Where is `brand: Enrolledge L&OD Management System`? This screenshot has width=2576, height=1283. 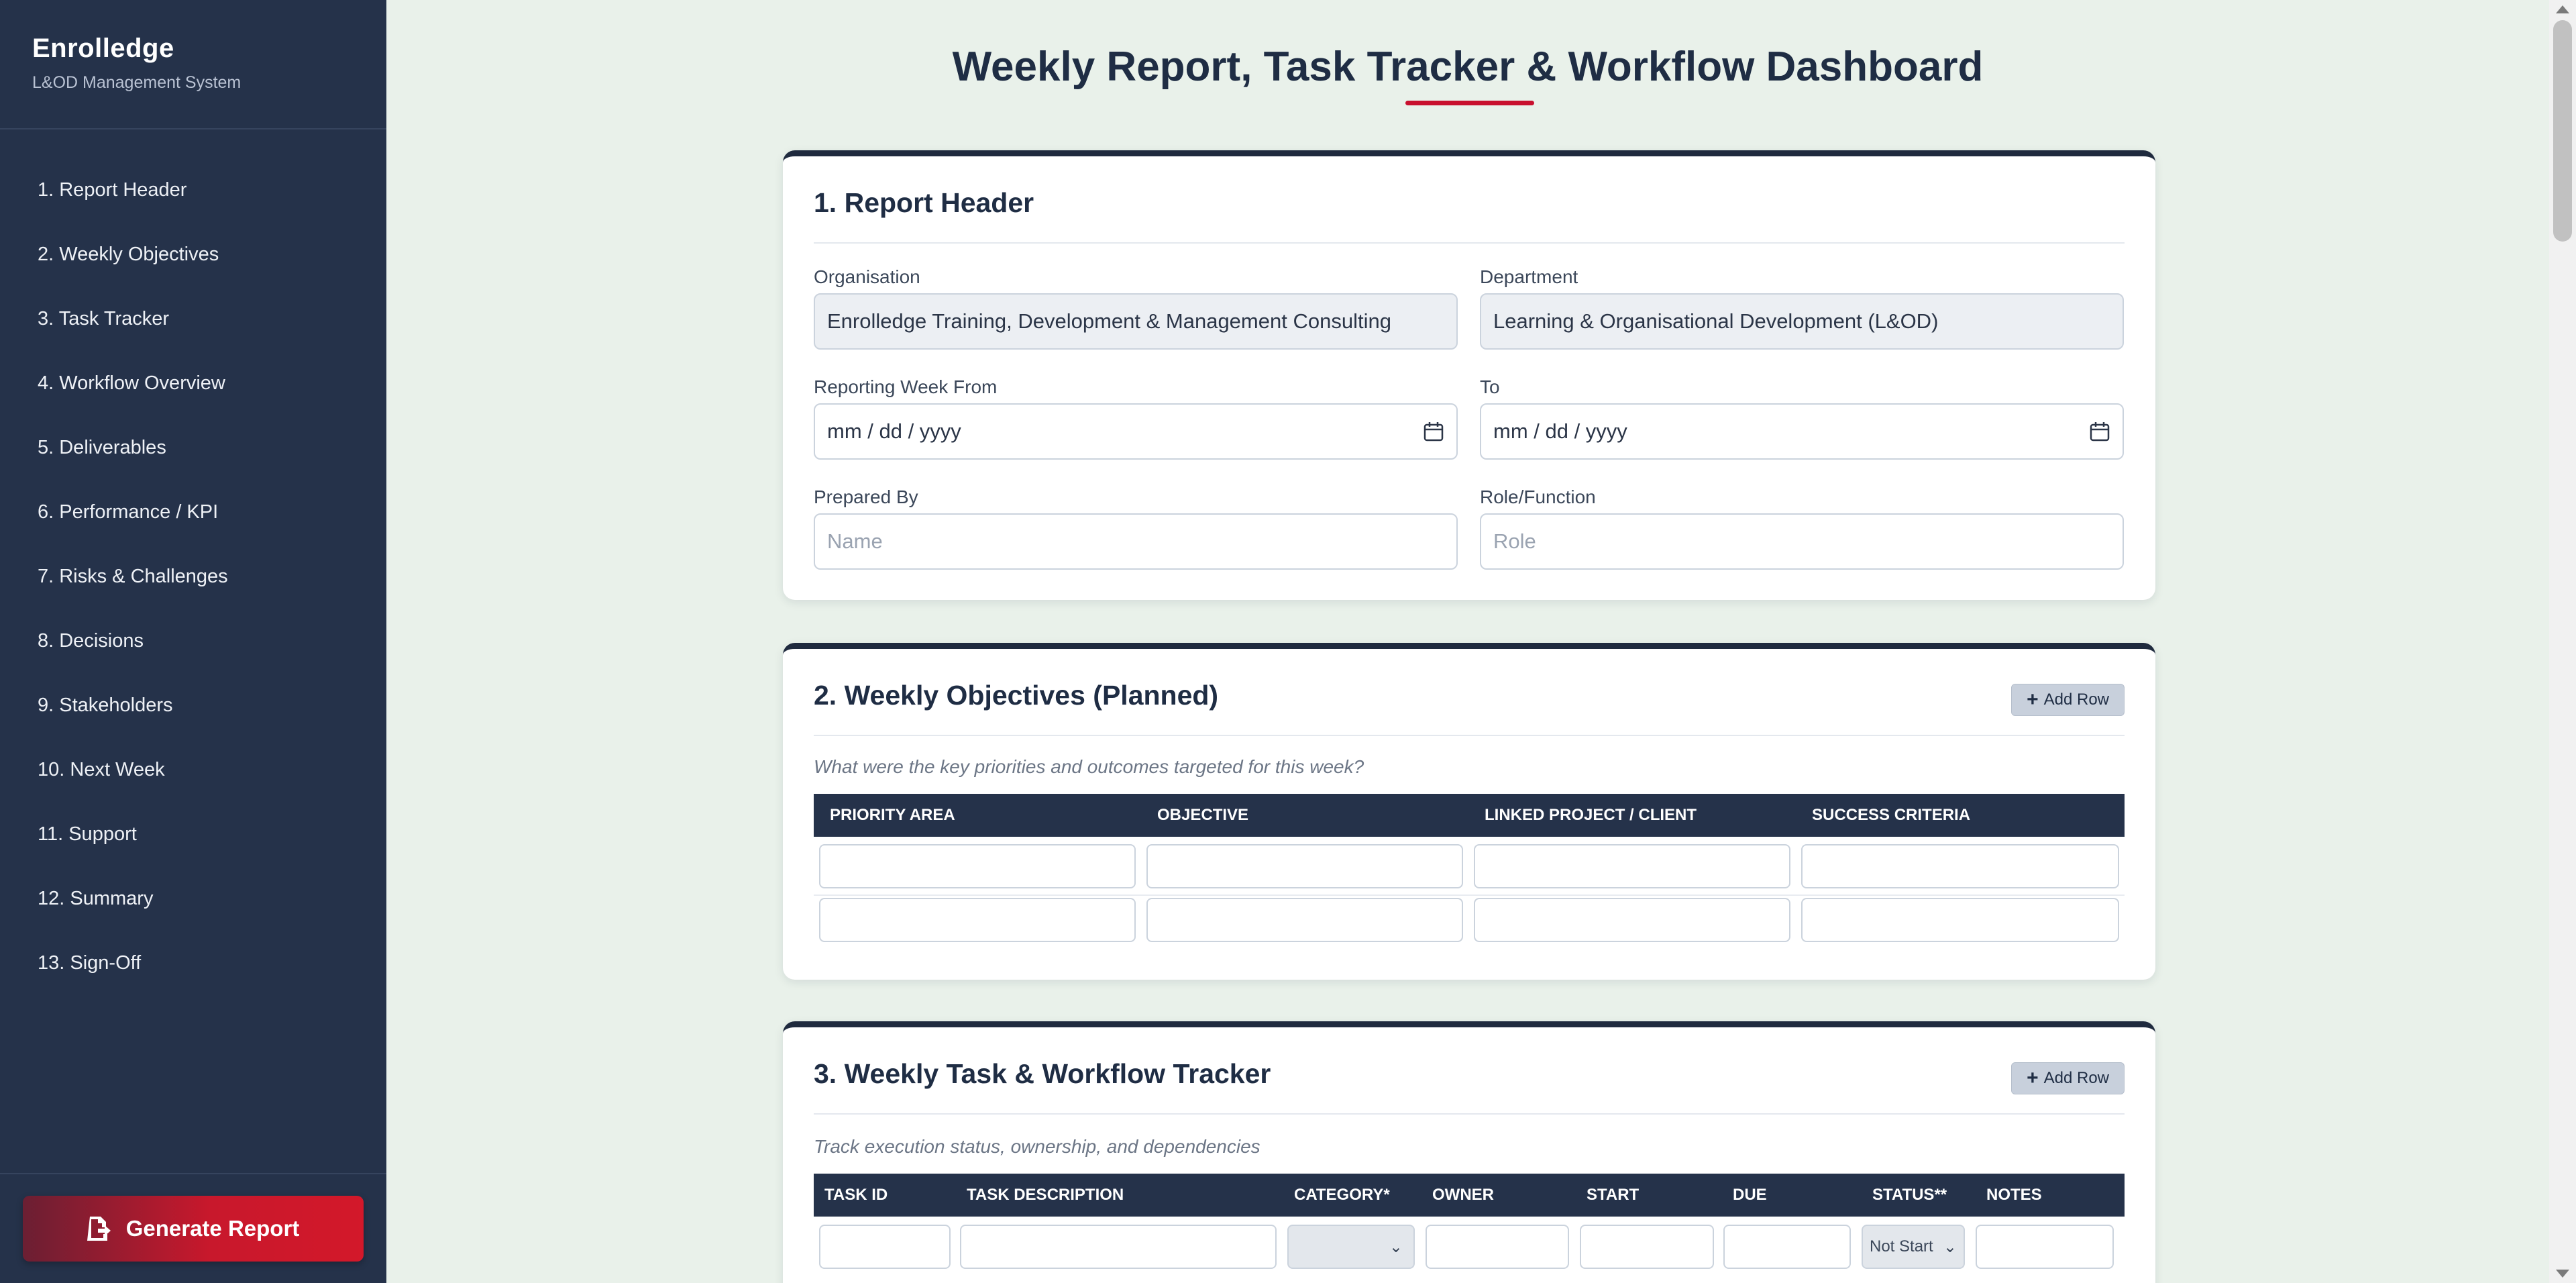
brand: Enrolledge L&OD Management System is located at coordinates (193, 65).